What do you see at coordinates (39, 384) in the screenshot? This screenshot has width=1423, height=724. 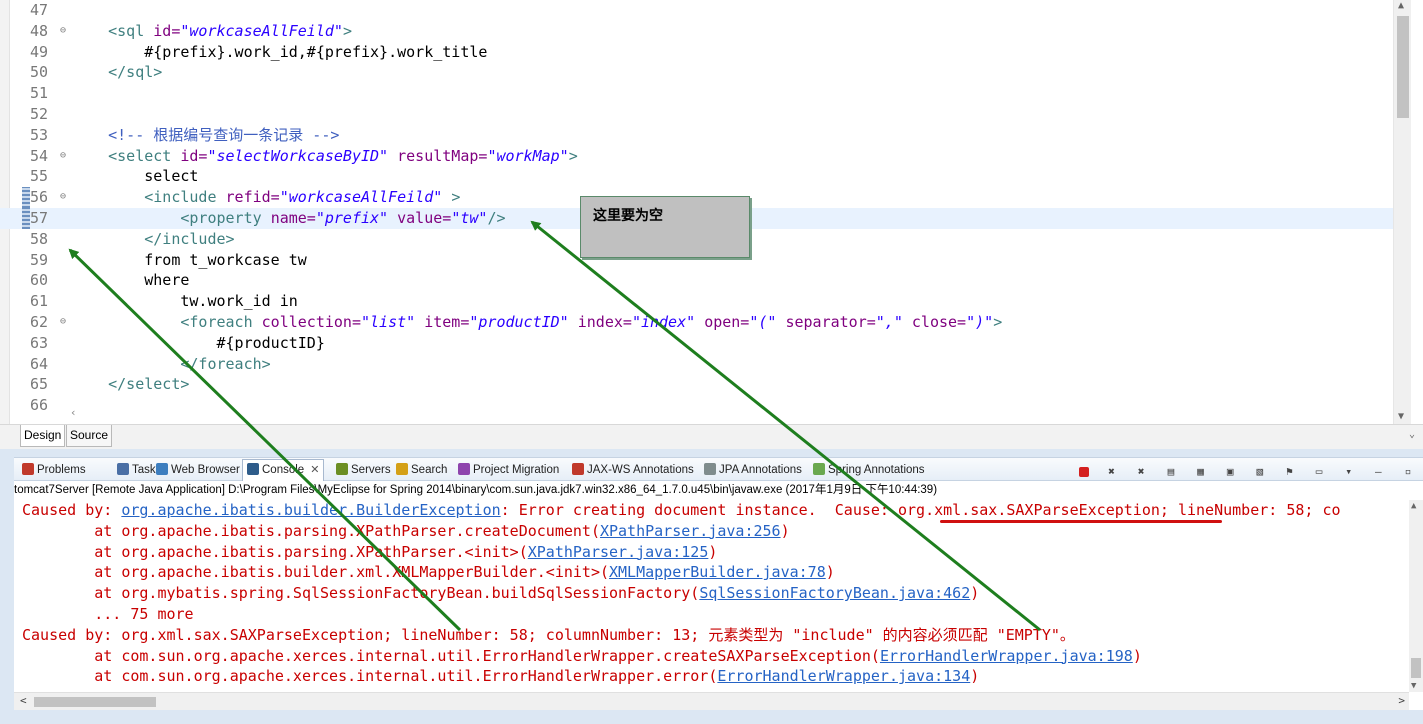 I see `line-number: 65` at bounding box center [39, 384].